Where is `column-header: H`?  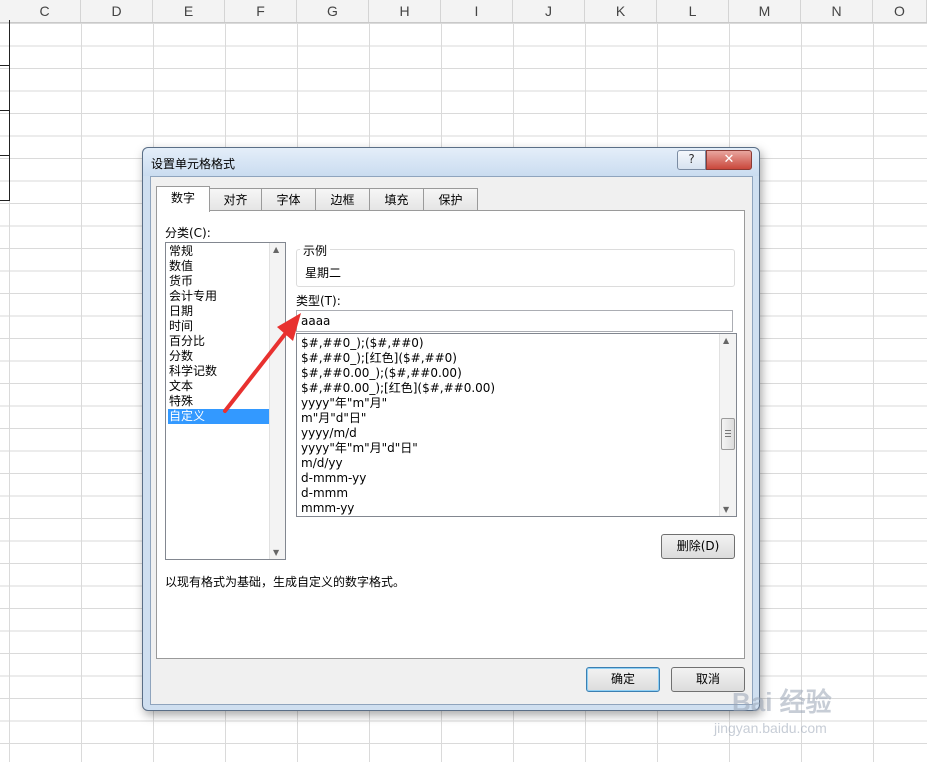 column-header: H is located at coordinates (405, 11).